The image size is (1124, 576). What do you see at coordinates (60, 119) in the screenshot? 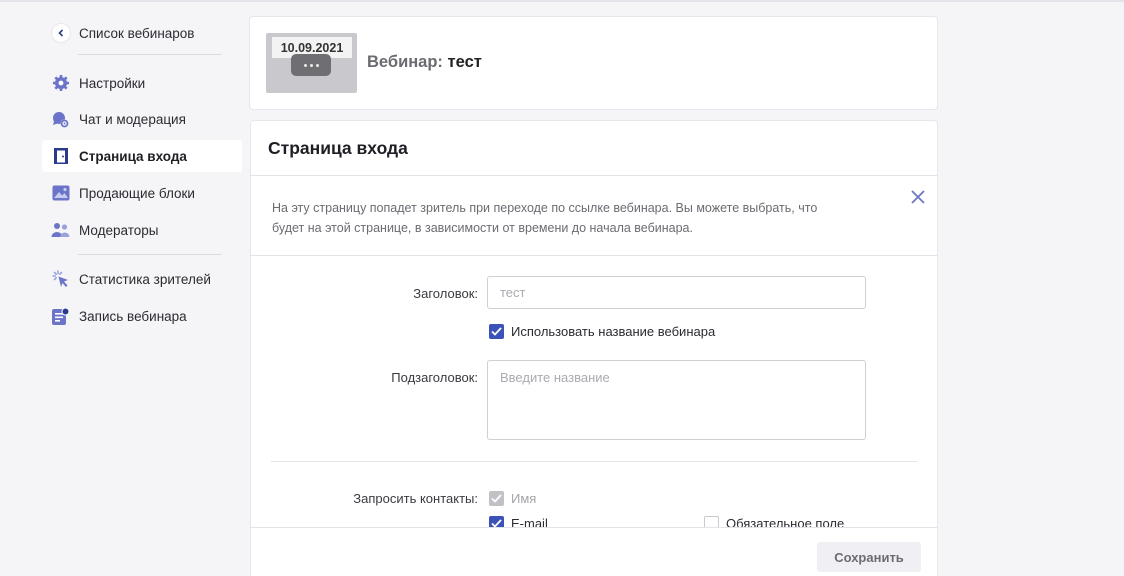
I see `chat-settings-icon` at bounding box center [60, 119].